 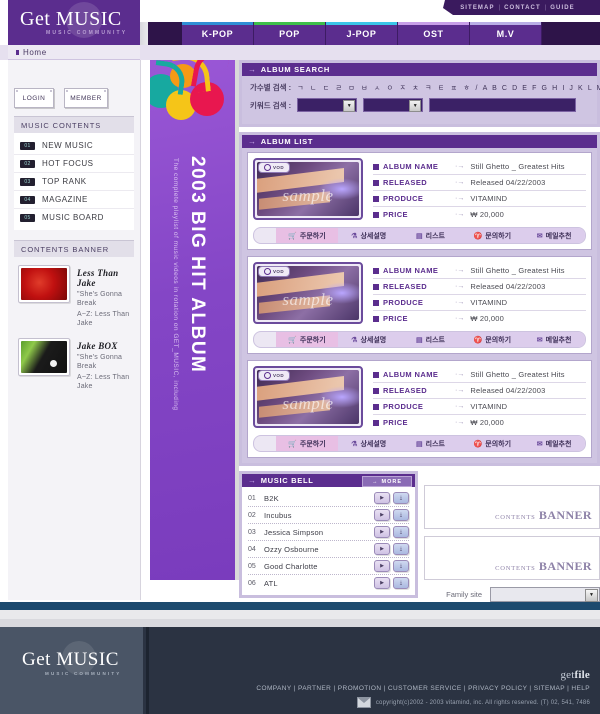 I want to click on login-button: LOGIN, so click(x=34, y=98).